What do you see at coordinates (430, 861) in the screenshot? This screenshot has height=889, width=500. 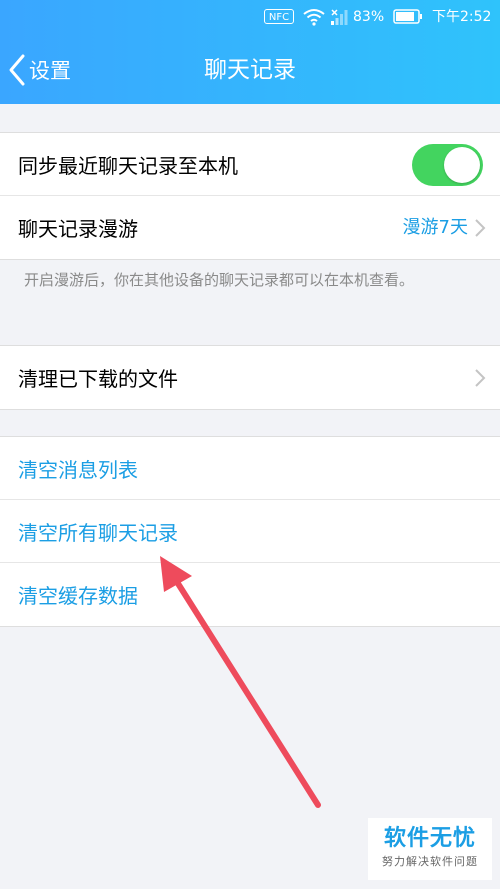 I see `watermark-subtitle: 努力解决软件问题` at bounding box center [430, 861].